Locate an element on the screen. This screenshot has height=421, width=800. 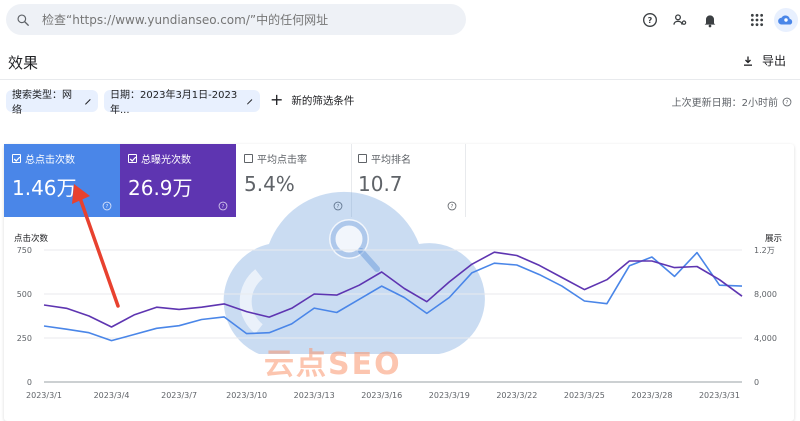
x-axis-tick-label: 2023/3/19 is located at coordinates (449, 395).